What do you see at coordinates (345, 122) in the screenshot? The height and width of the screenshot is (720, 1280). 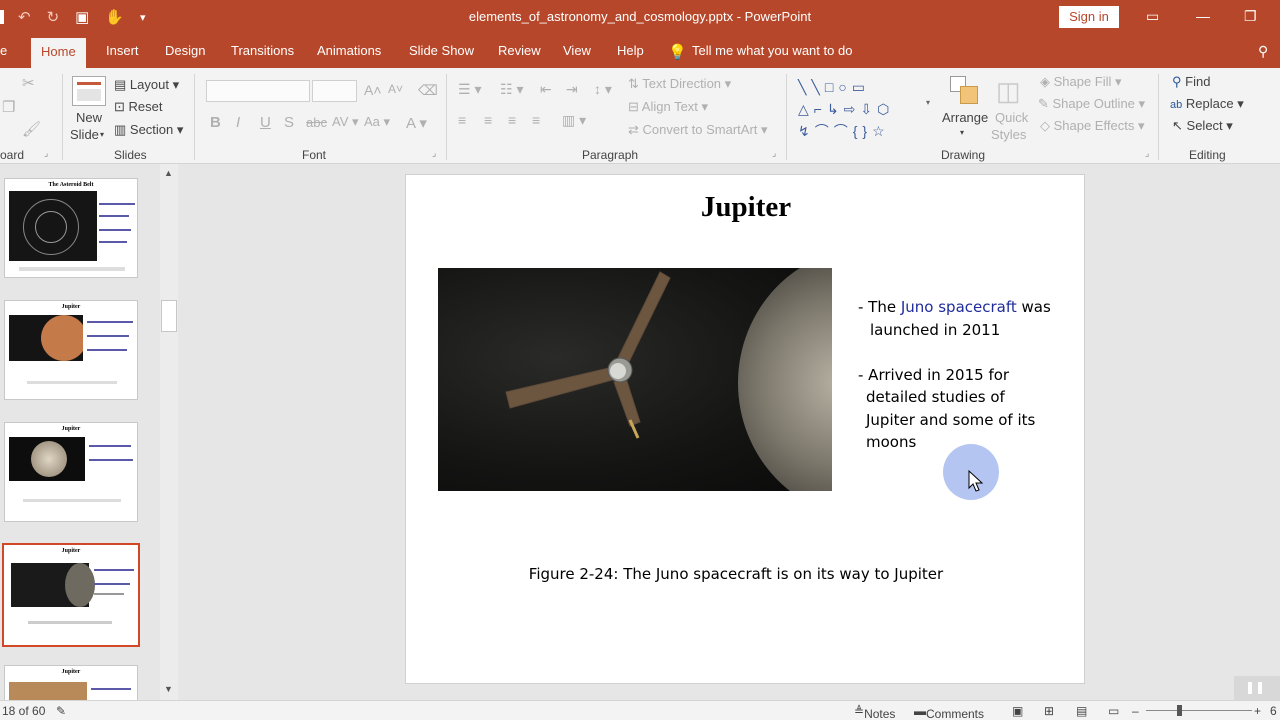 I see `character-spacing-icon: AV ▾` at bounding box center [345, 122].